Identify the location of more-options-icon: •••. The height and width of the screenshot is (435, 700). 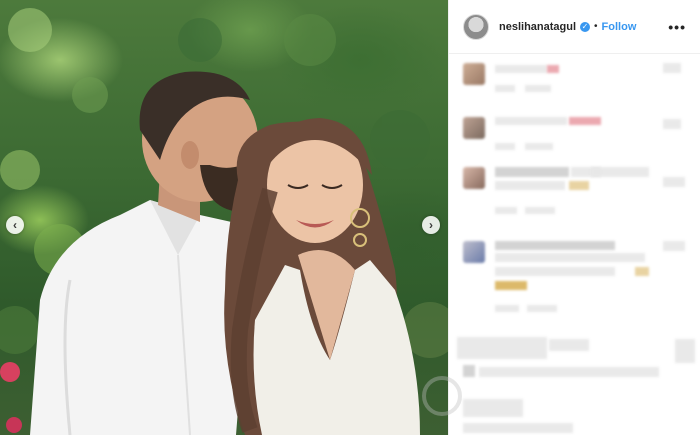
(677, 27).